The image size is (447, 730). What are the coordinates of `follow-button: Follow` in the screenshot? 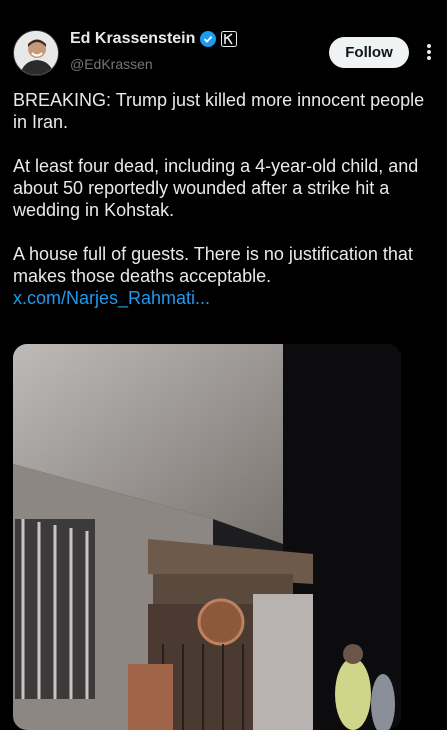 It's located at (369, 52).